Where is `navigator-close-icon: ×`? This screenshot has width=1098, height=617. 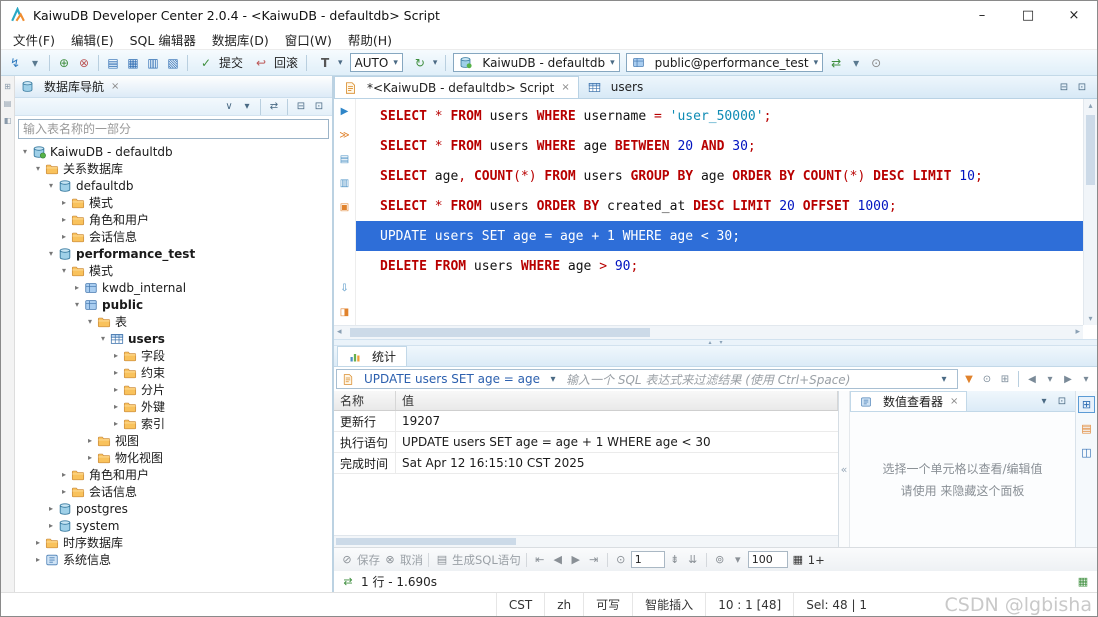
navigator-close-icon: × is located at coordinates (115, 86).